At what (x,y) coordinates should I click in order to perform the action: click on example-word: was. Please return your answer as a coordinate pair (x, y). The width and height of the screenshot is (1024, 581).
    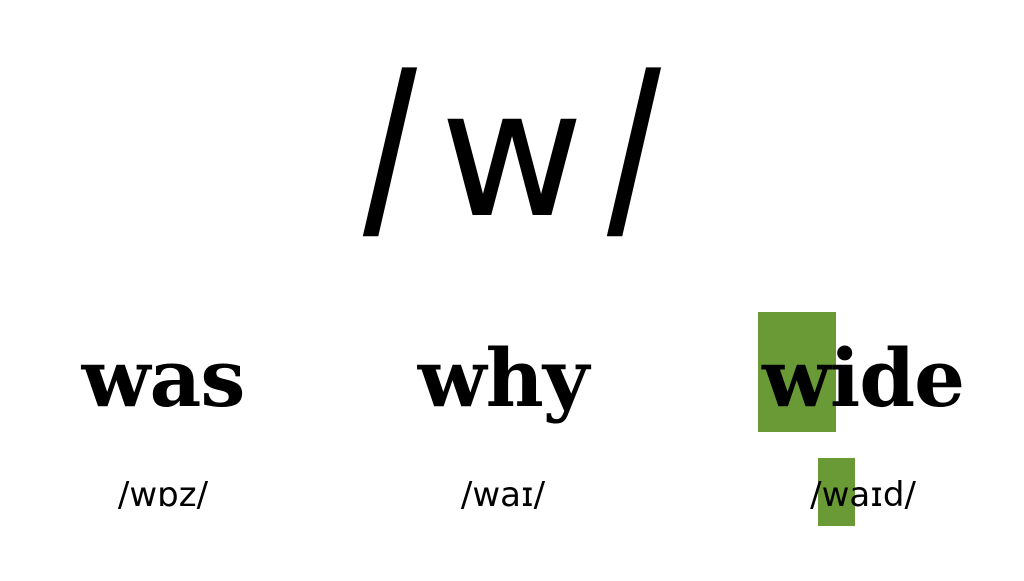
    Looking at the image, I should click on (163, 378).